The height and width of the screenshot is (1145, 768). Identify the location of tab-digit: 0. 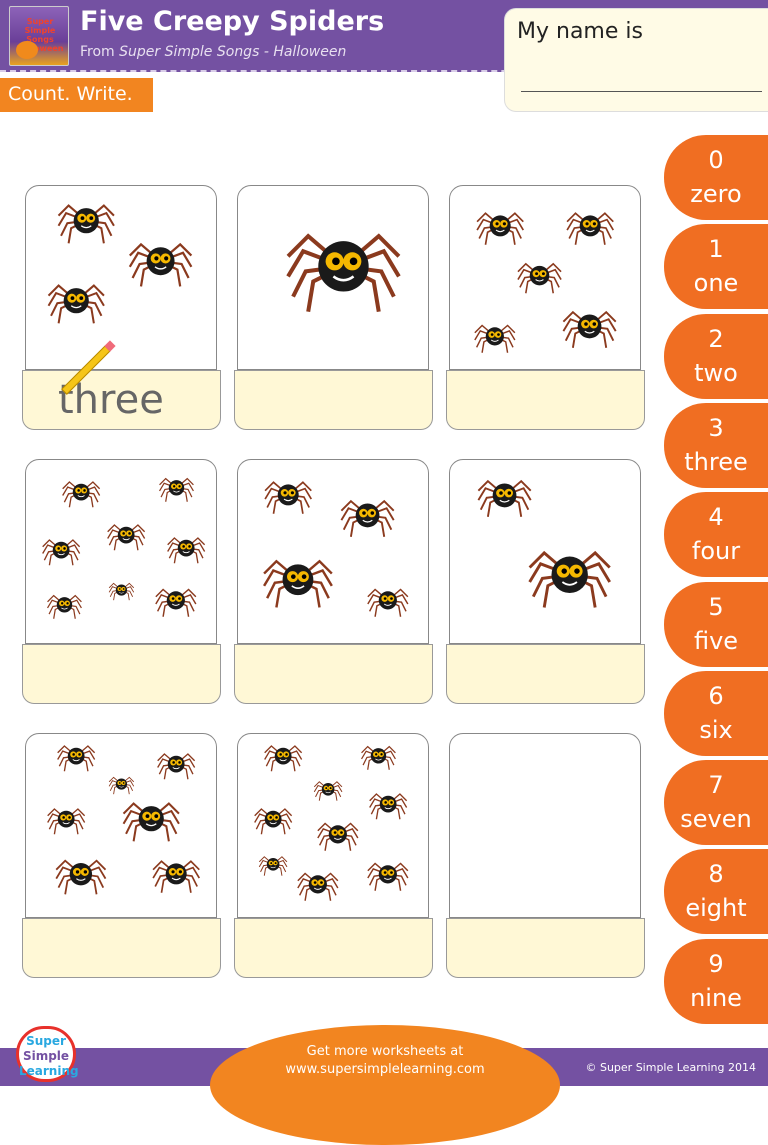
(716, 160).